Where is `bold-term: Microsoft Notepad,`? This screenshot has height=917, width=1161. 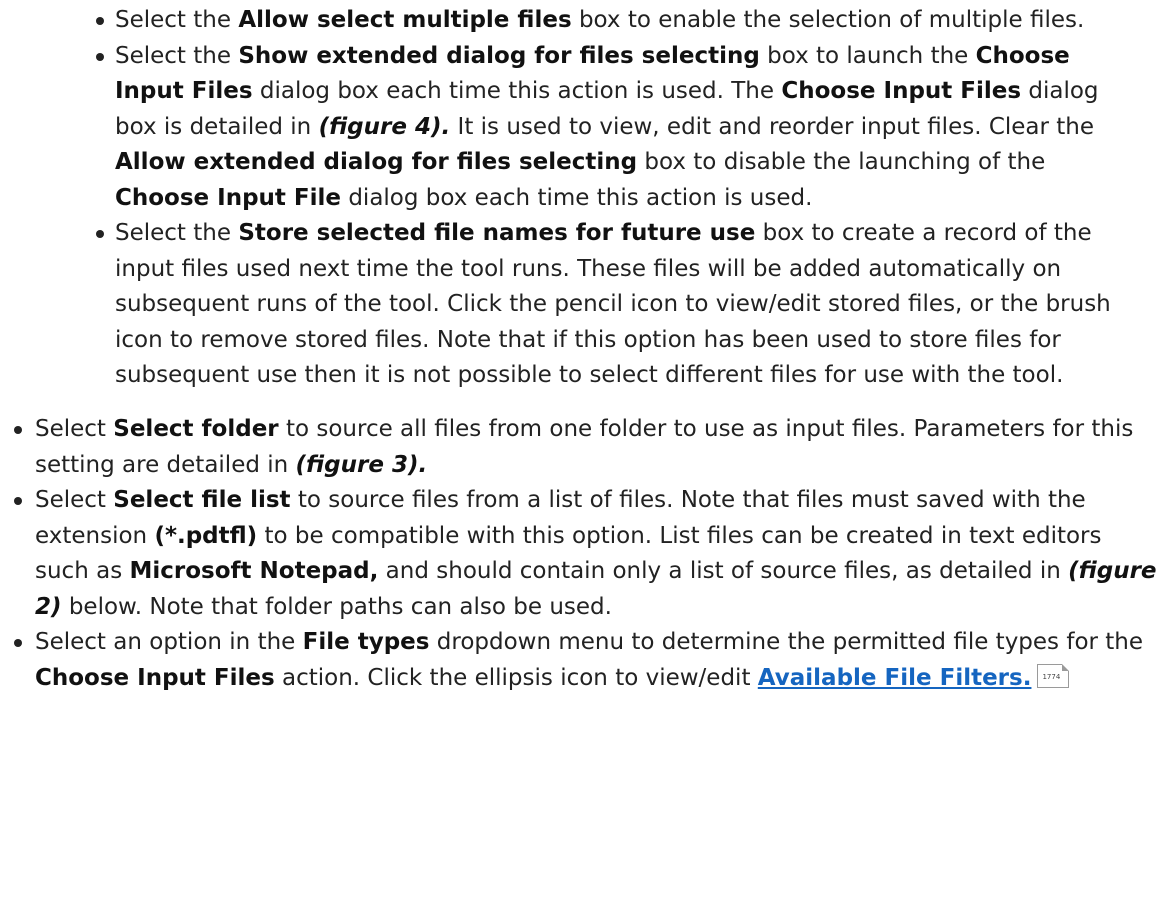 bold-term: Microsoft Notepad, is located at coordinates (254, 571).